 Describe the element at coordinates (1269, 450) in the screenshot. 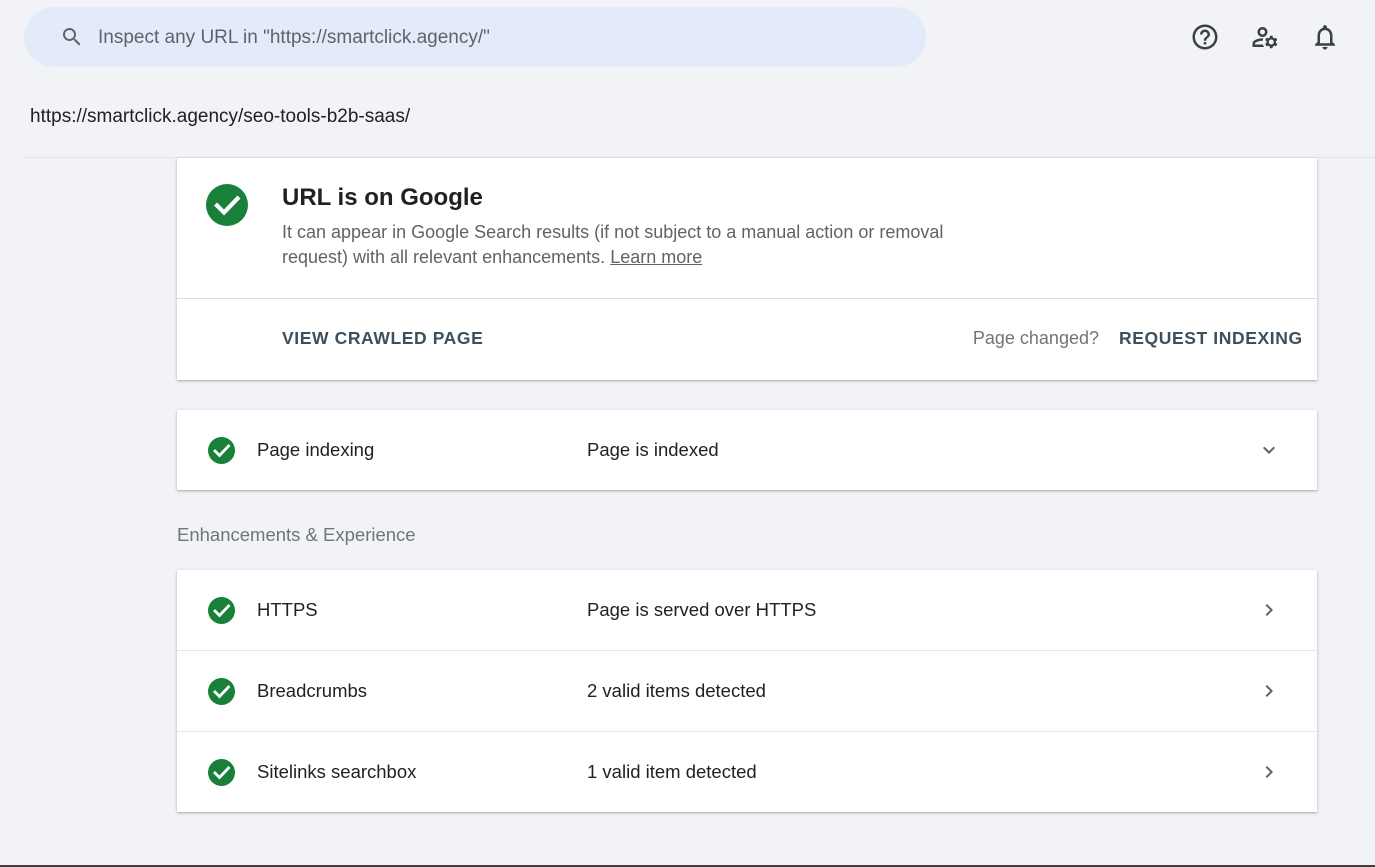

I see `chevron-down-icon` at that location.